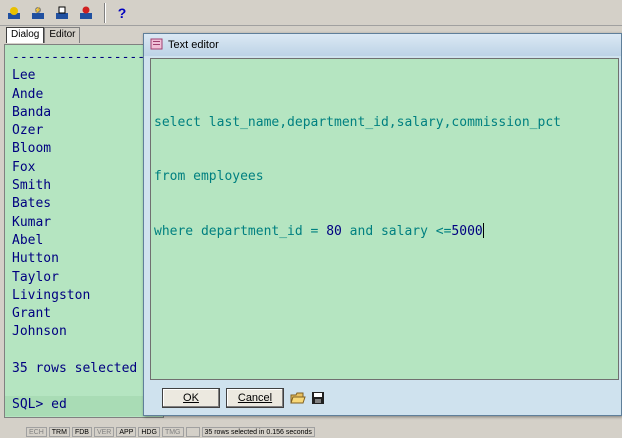 The width and height of the screenshot is (622, 438). Describe the element at coordinates (240, 232) in the screenshot. I see `editor-text: where department_id =` at that location.